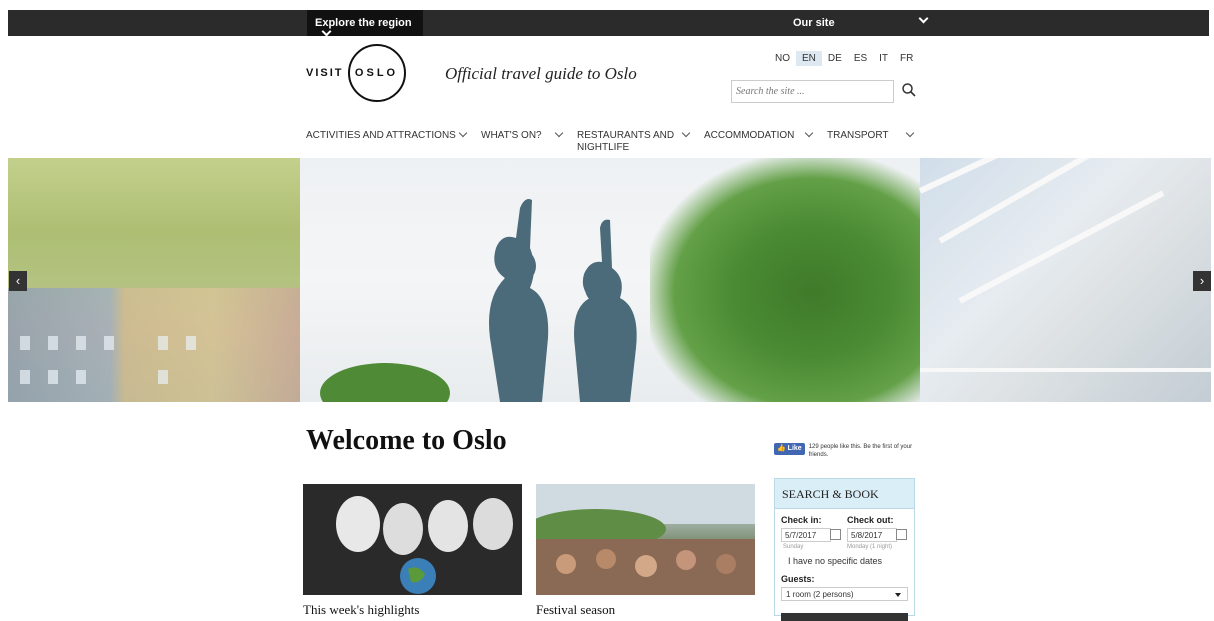  What do you see at coordinates (835, 561) in the screenshot?
I see `no-dates-option: I have no specific dates` at bounding box center [835, 561].